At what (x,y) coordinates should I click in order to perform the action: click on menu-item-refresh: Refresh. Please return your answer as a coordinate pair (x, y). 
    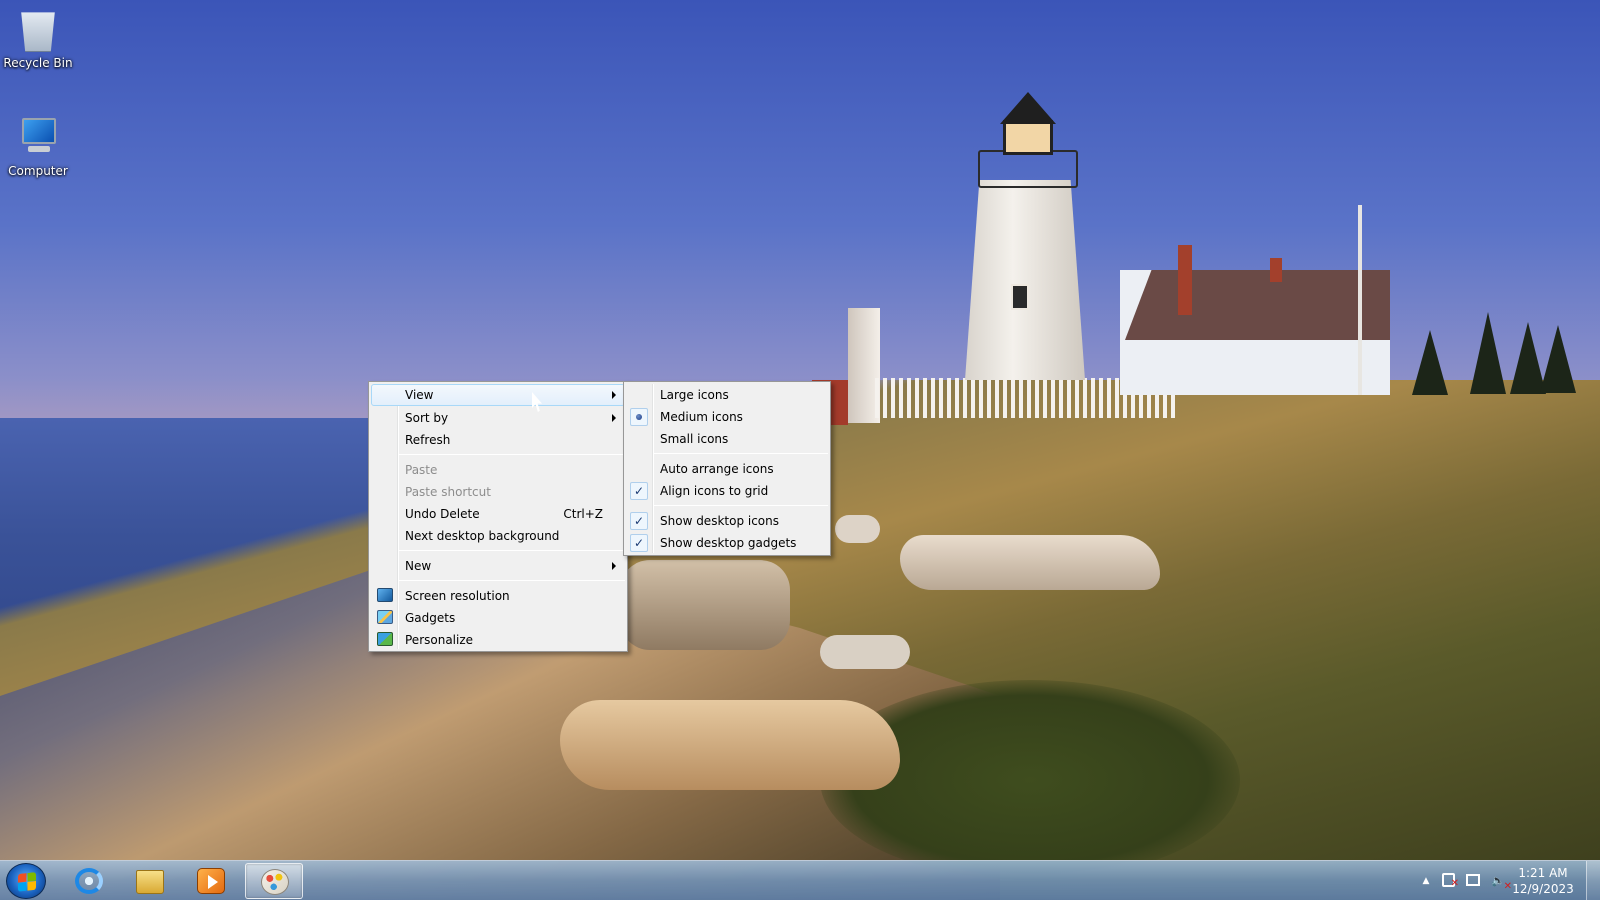
    Looking at the image, I should click on (498, 440).